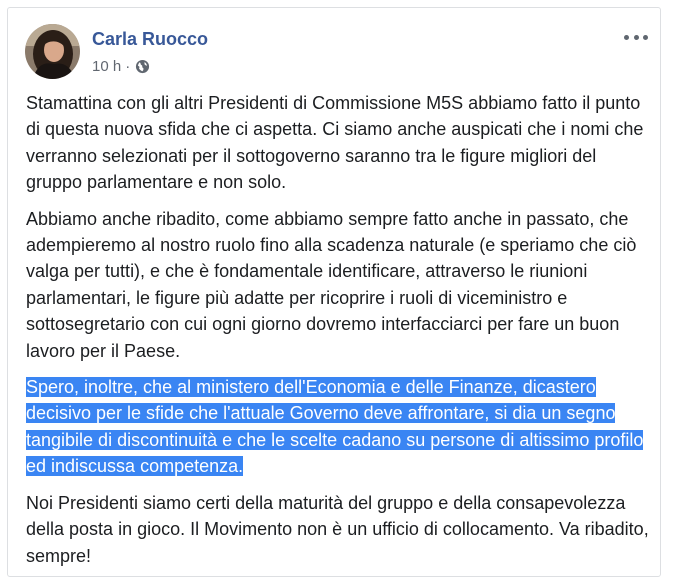 This screenshot has width=673, height=579. I want to click on post-timestamp: 10 h, so click(106, 66).